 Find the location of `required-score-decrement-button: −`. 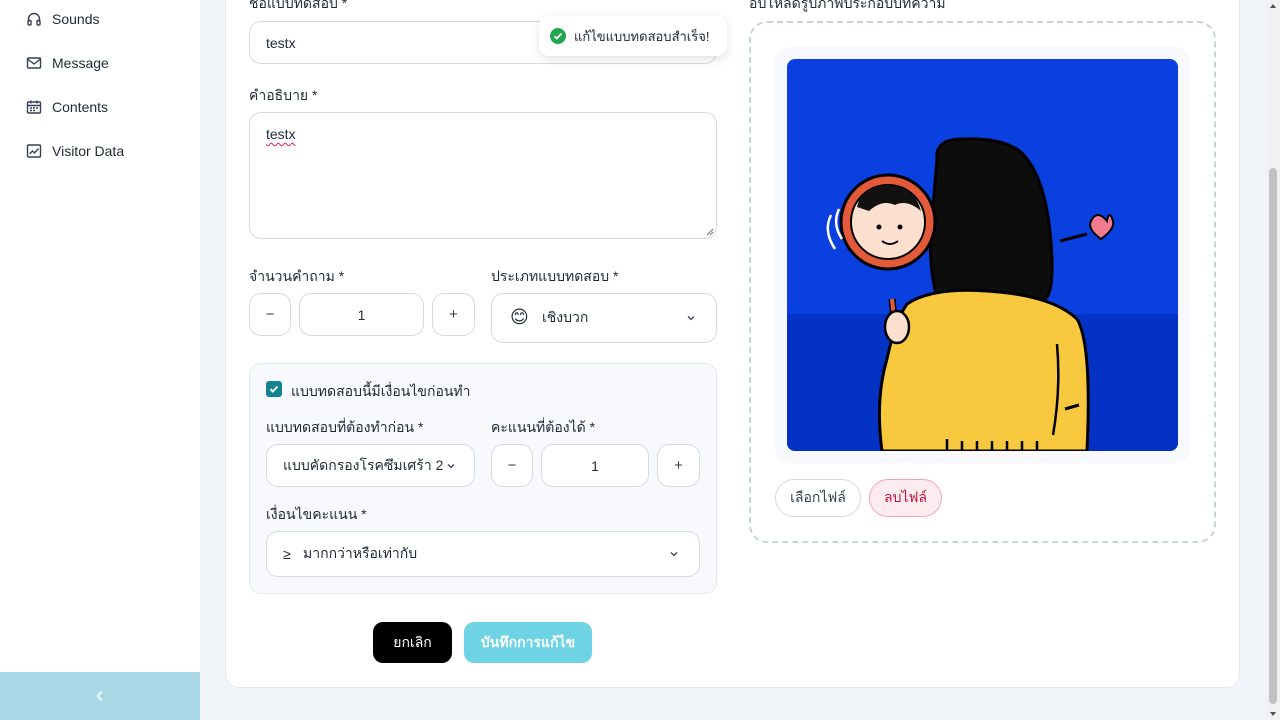

required-score-decrement-button: − is located at coordinates (512, 465).